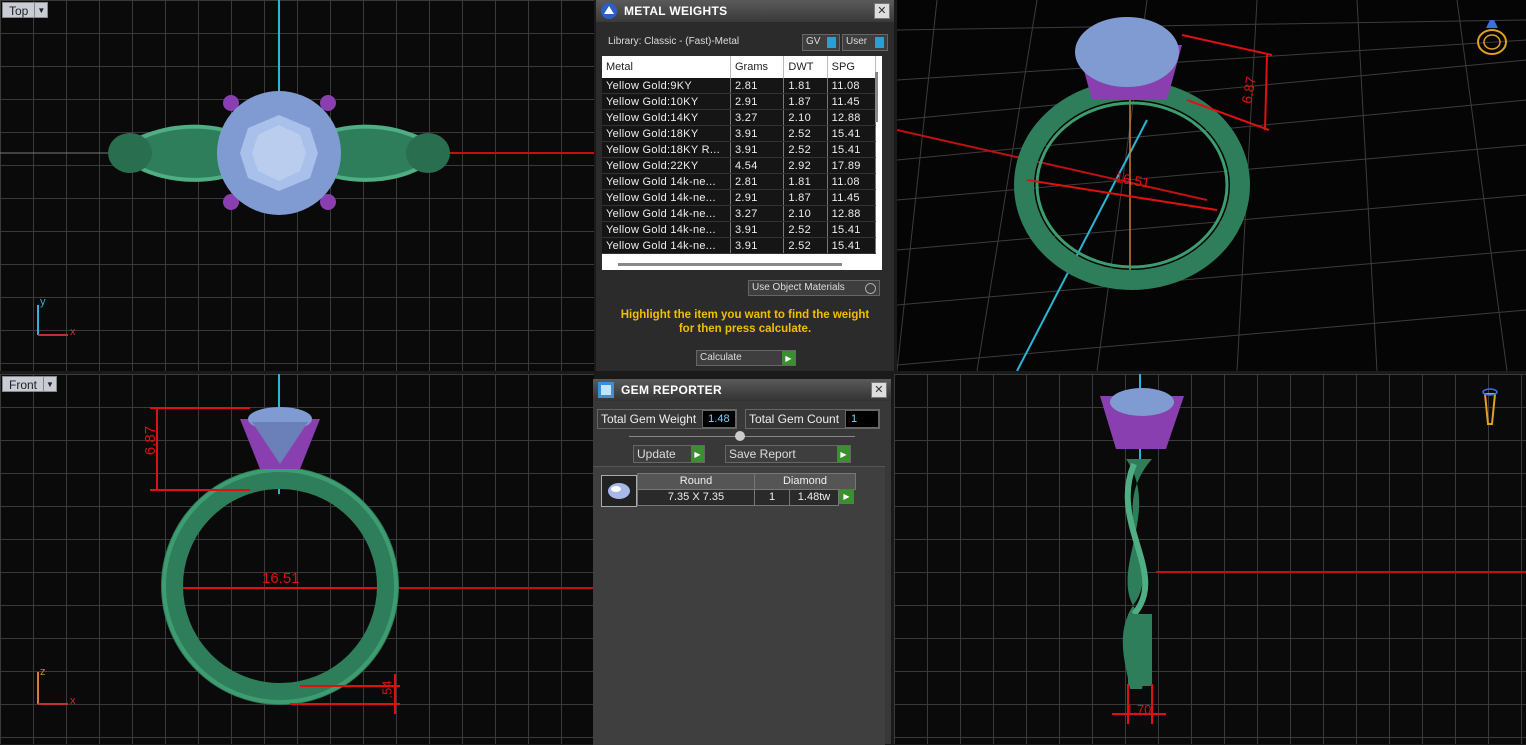 This screenshot has height=745, width=1526. What do you see at coordinates (739, 605) in the screenshot?
I see `gem-list: Round Diamond 7.35 X 7.35 1 1.48tw ▶` at bounding box center [739, 605].